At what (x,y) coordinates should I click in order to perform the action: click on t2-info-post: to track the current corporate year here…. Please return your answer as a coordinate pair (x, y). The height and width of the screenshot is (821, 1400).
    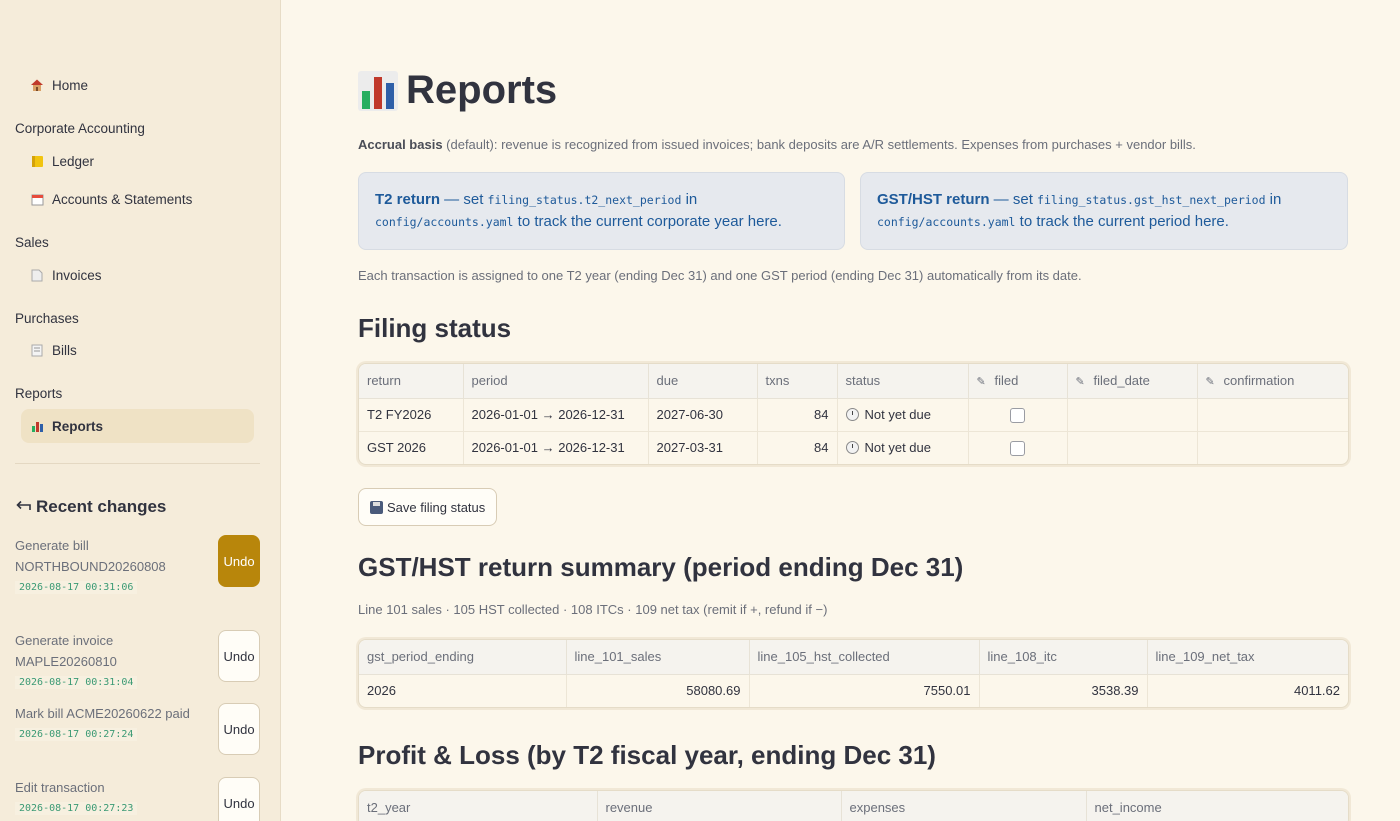
    Looking at the image, I should click on (647, 221).